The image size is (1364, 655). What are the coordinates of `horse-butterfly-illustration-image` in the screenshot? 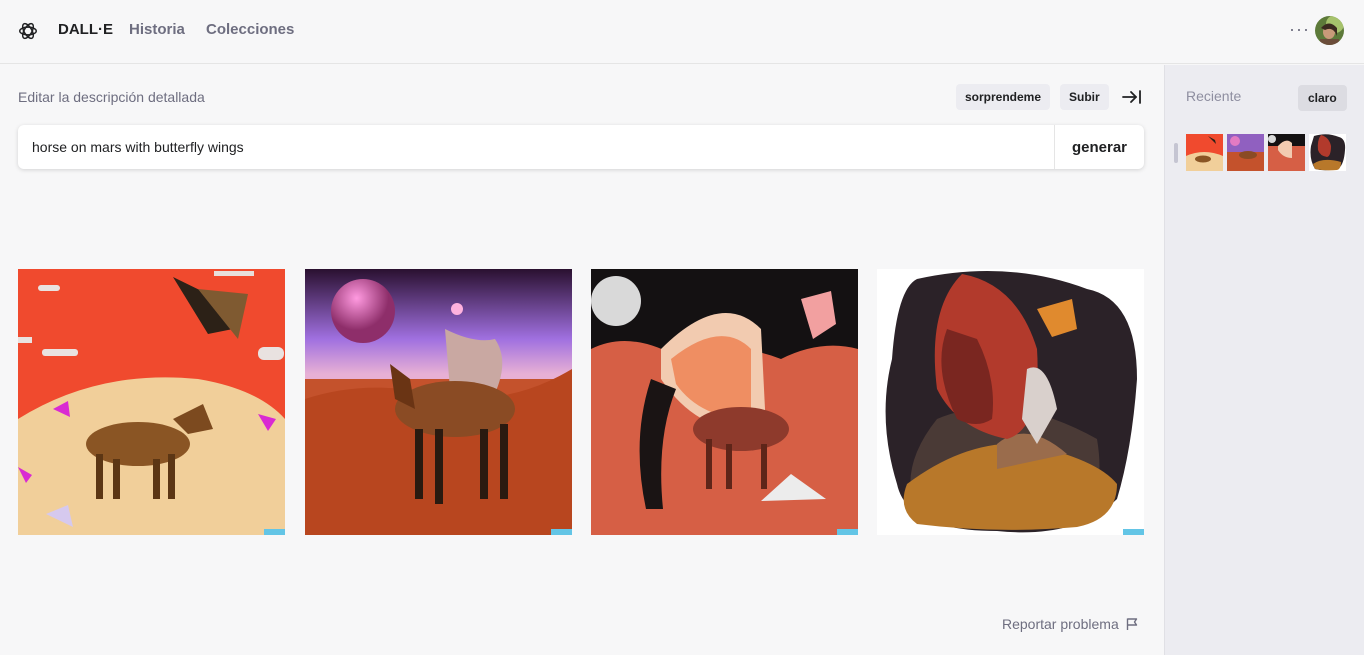 It's located at (724, 402).